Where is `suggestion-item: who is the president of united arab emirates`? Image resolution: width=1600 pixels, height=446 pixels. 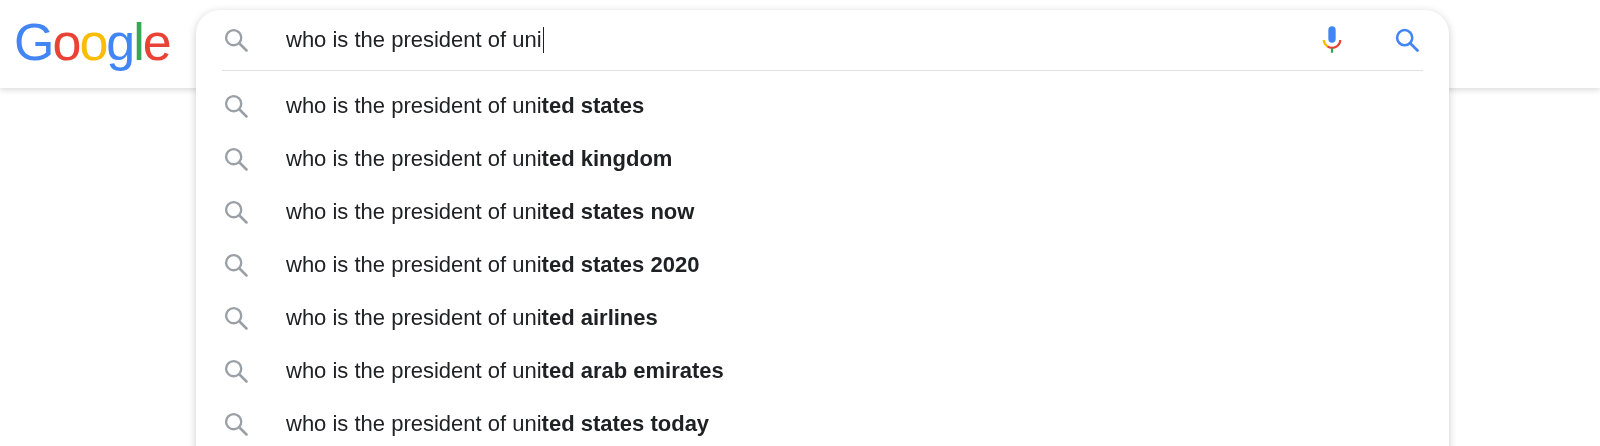
suggestion-item: who is the president of united arab emirates is located at coordinates (505, 370).